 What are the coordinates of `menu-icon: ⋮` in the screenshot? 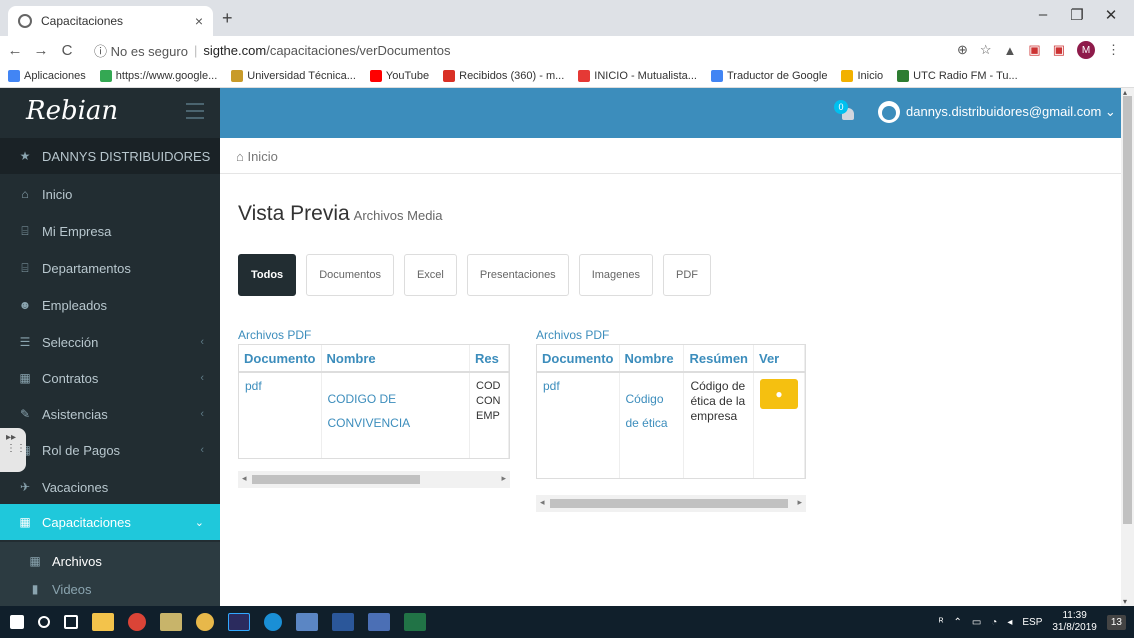 It's located at (1113, 50).